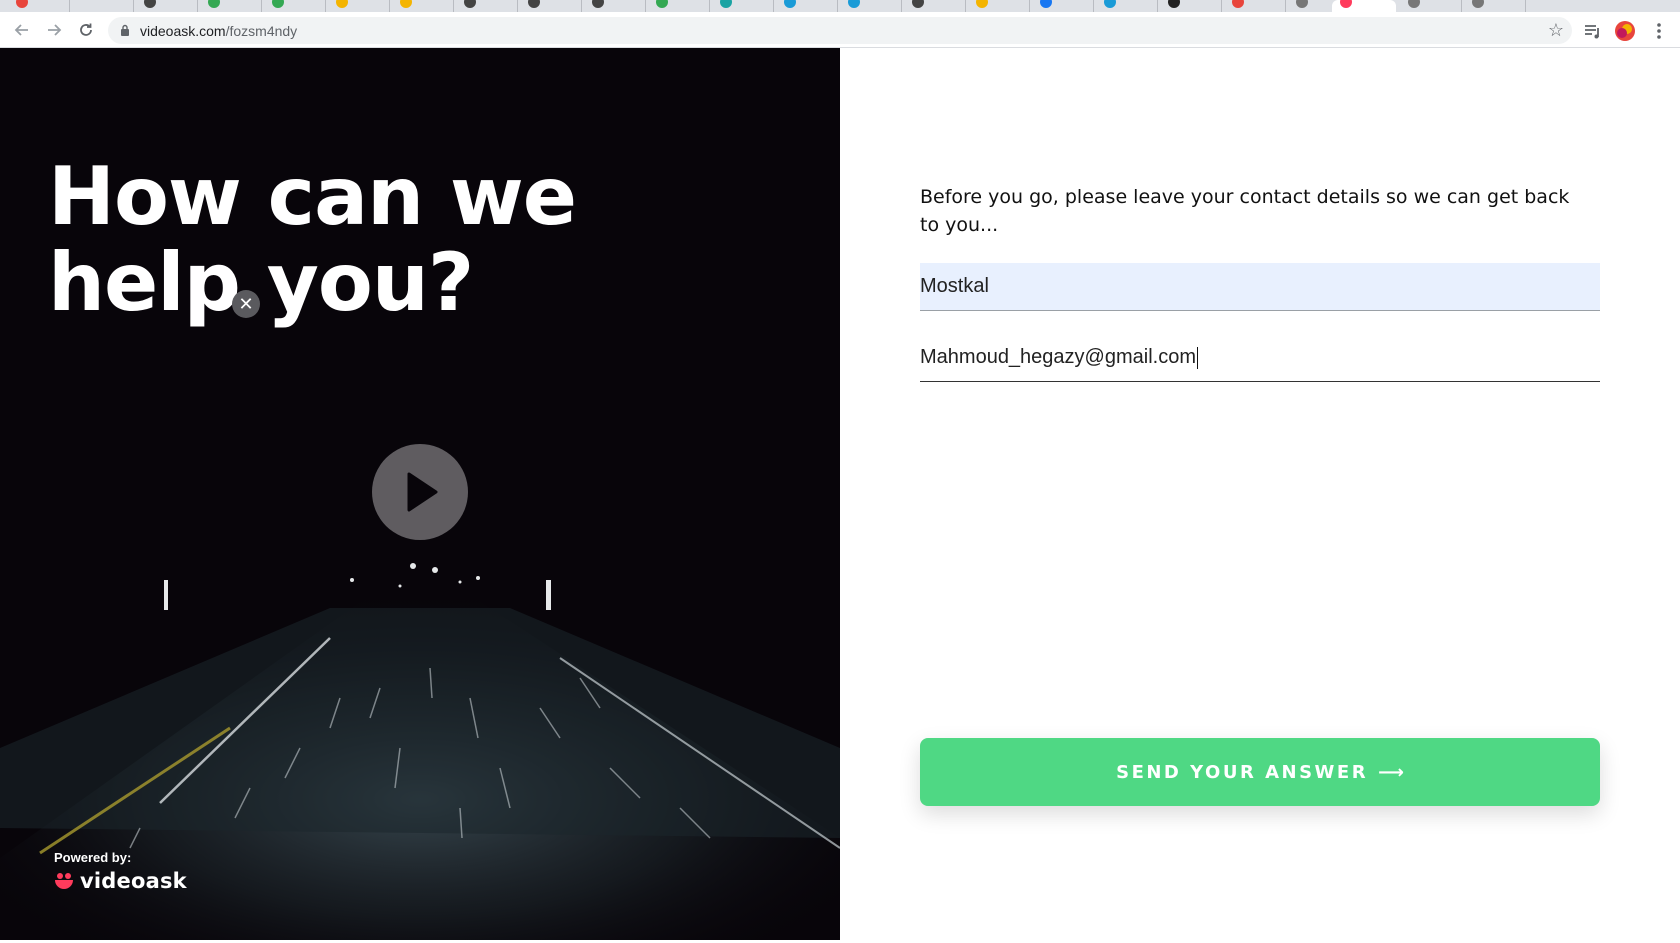  What do you see at coordinates (93, 857) in the screenshot?
I see `powered-by-label: Powered by:` at bounding box center [93, 857].